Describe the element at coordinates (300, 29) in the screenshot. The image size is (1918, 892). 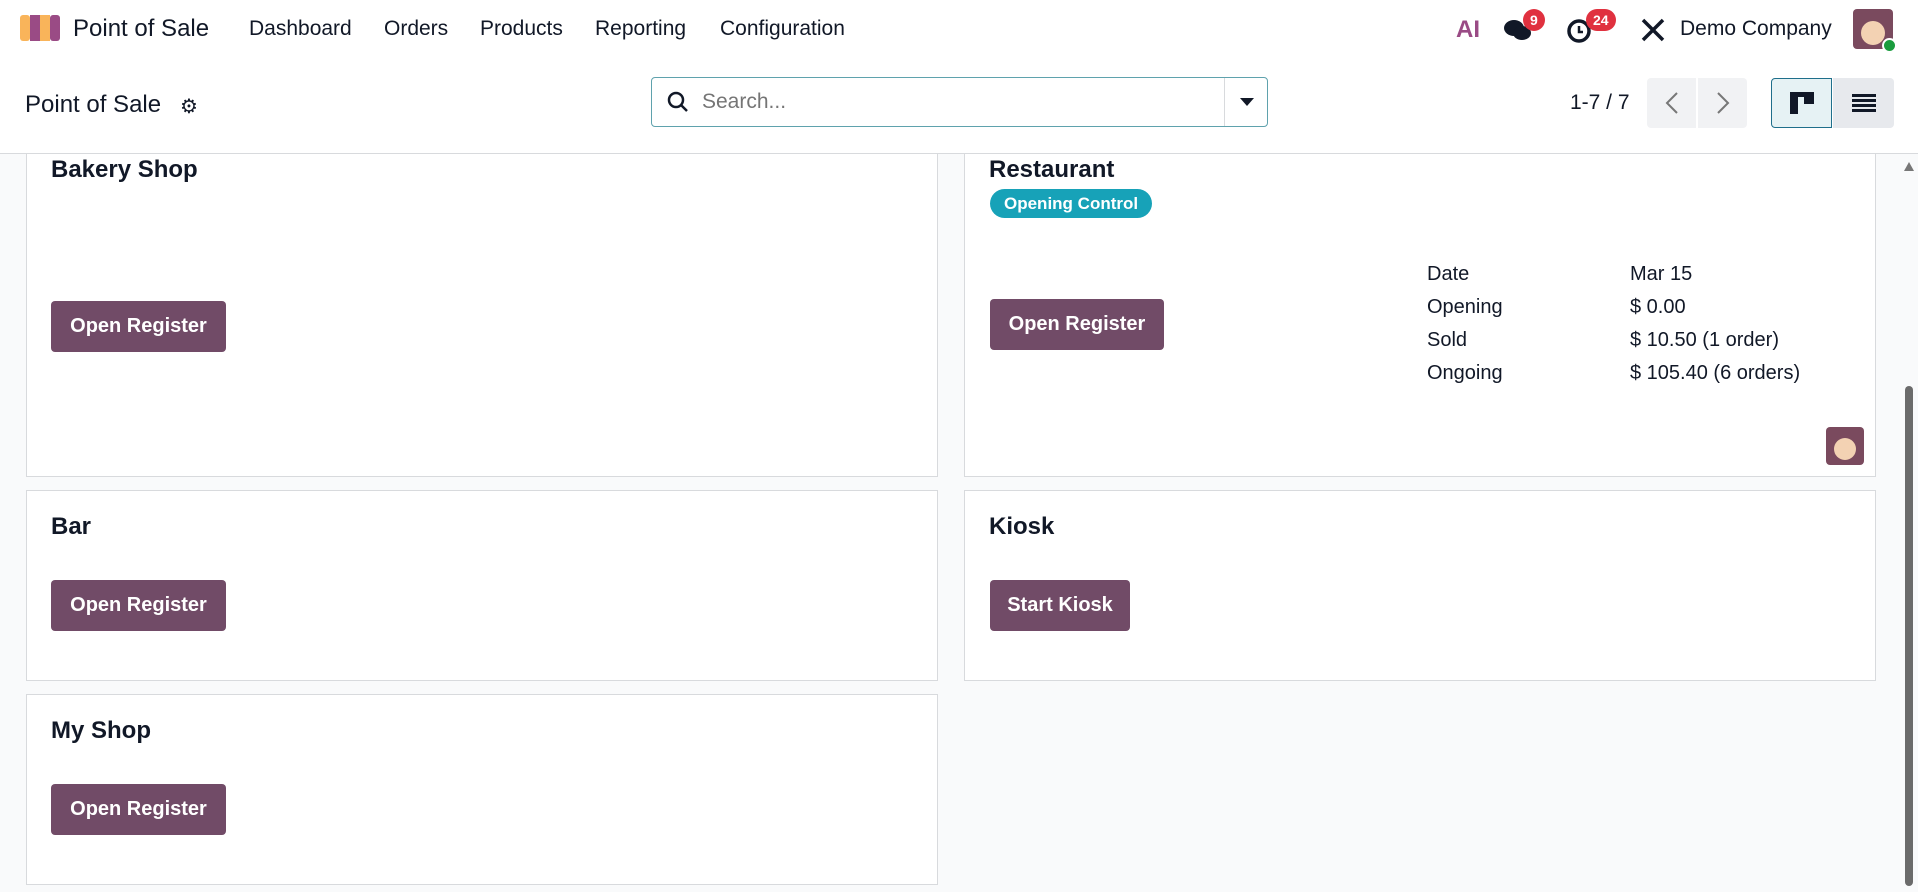
I see `menu-dashboard: Dashboard` at that location.